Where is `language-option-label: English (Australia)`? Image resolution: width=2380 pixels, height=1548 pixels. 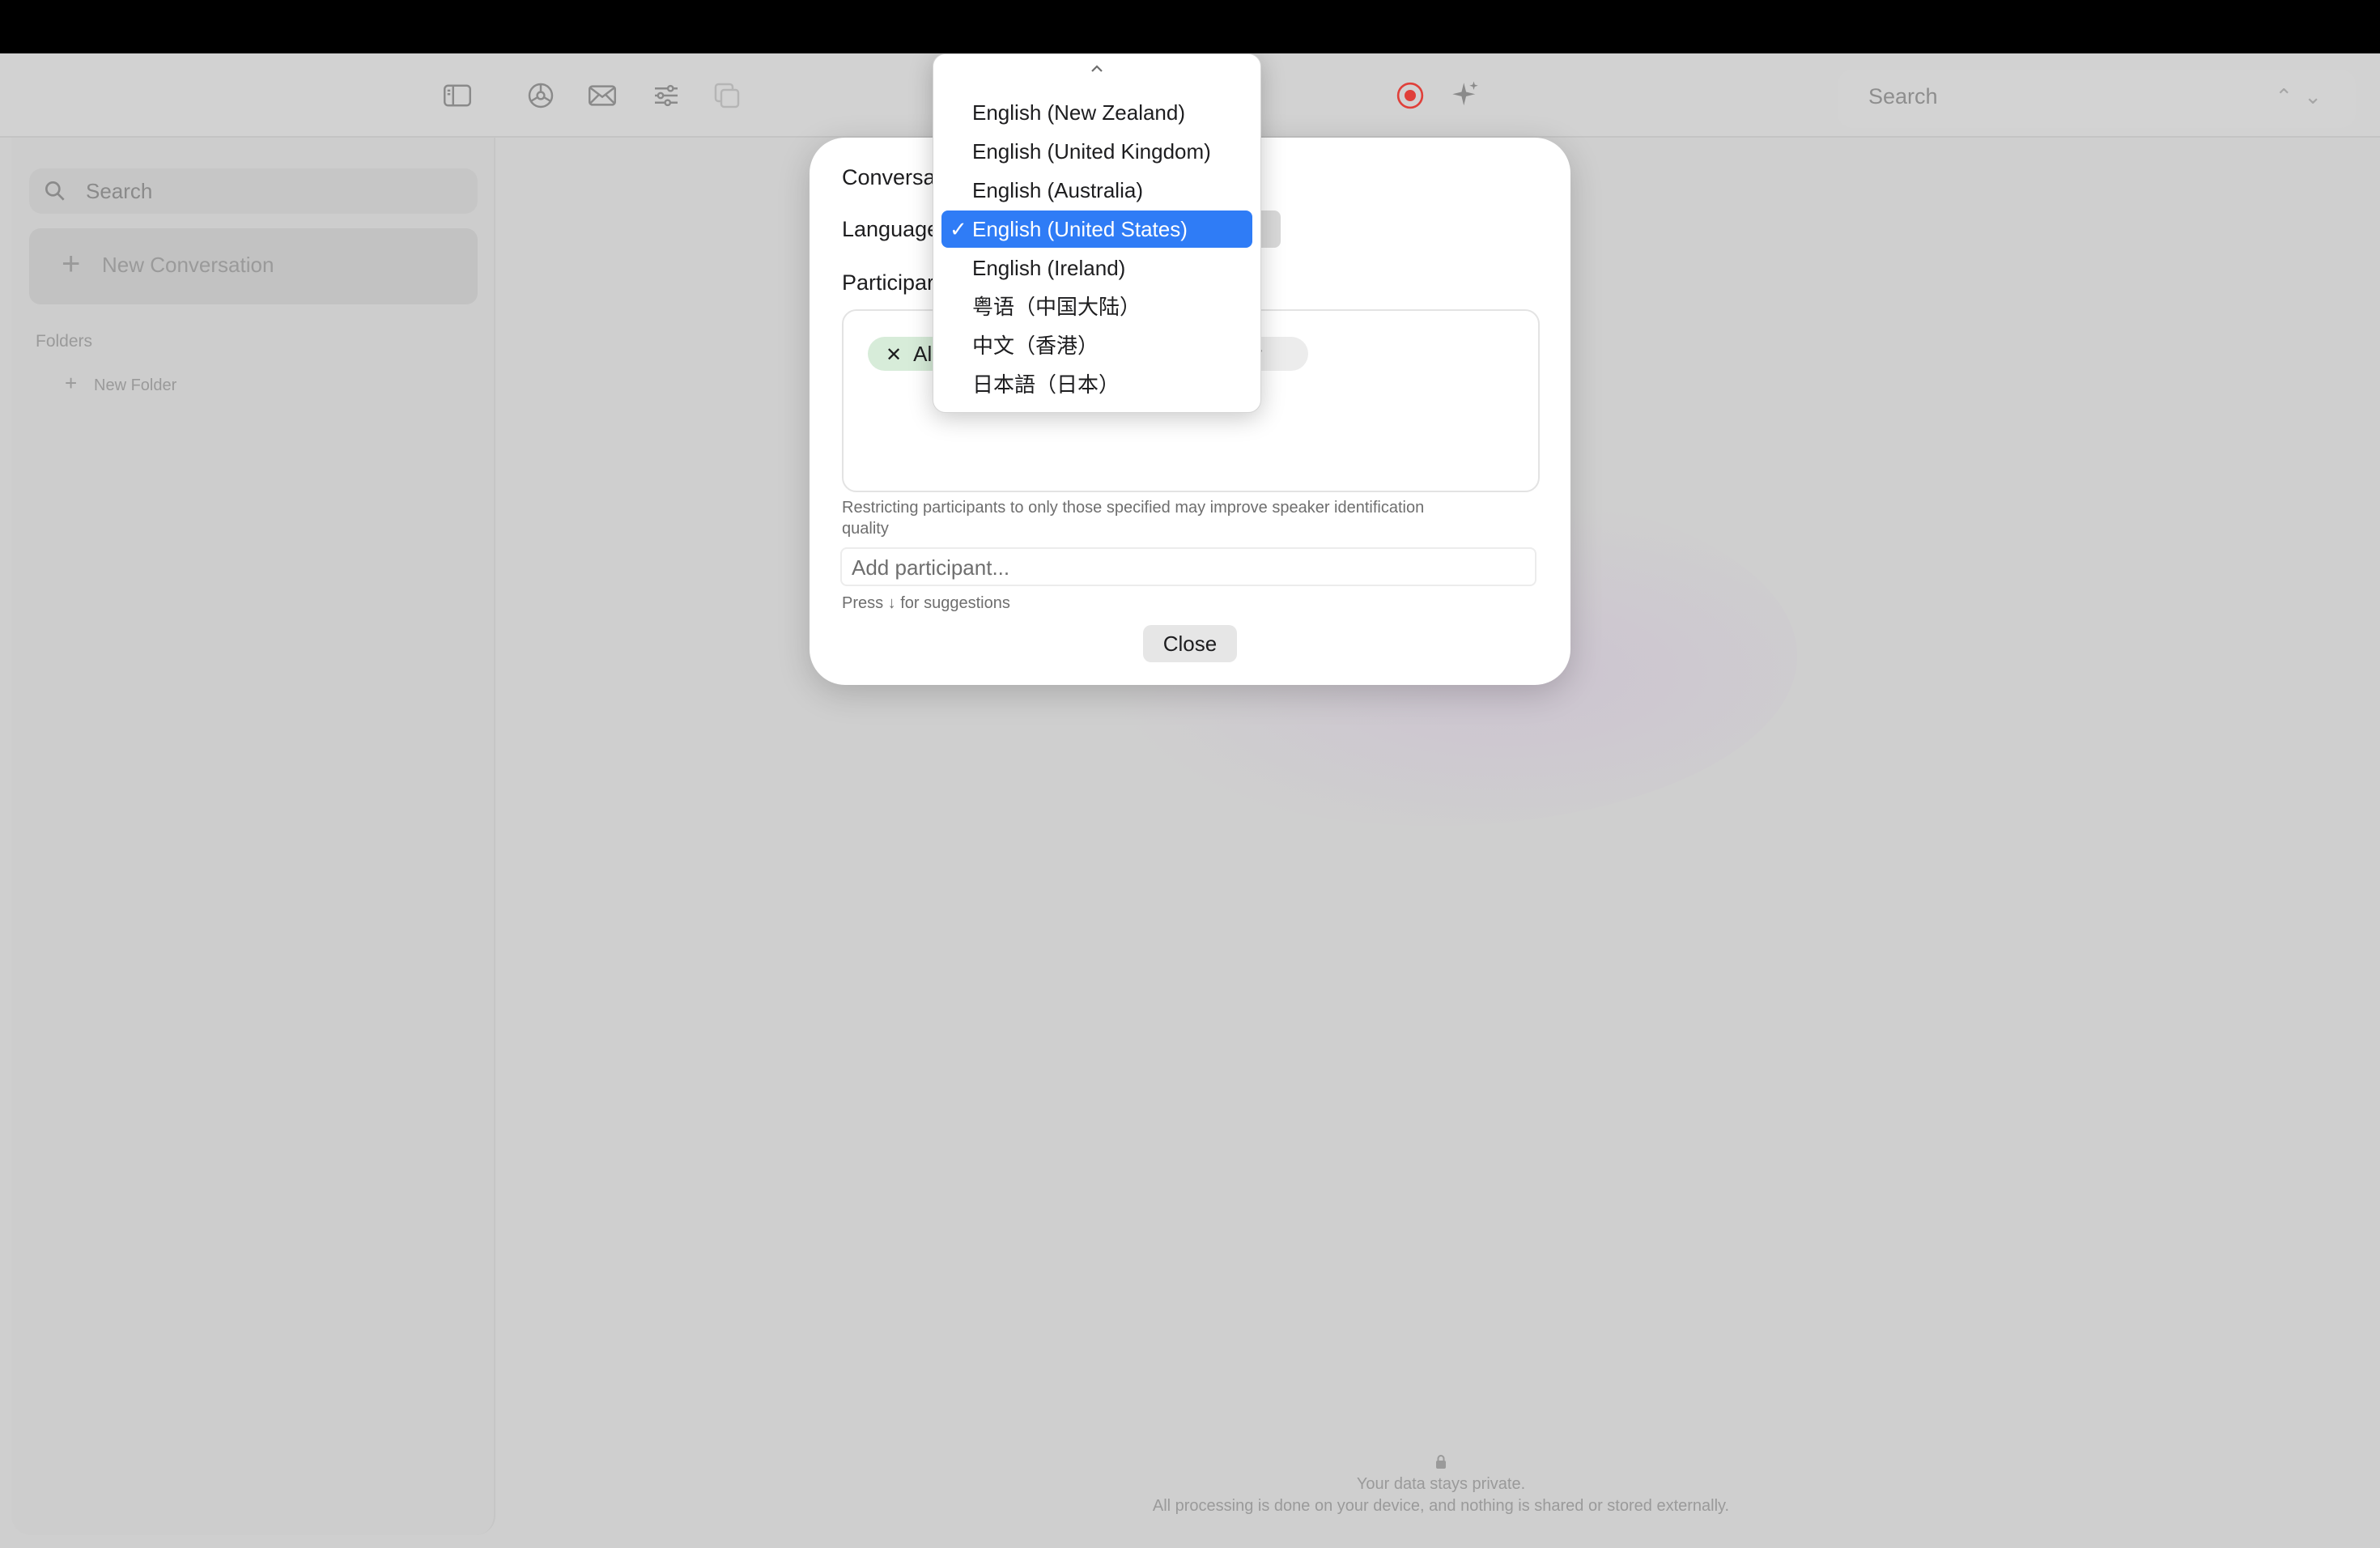
language-option-label: English (Australia) is located at coordinates (1058, 190).